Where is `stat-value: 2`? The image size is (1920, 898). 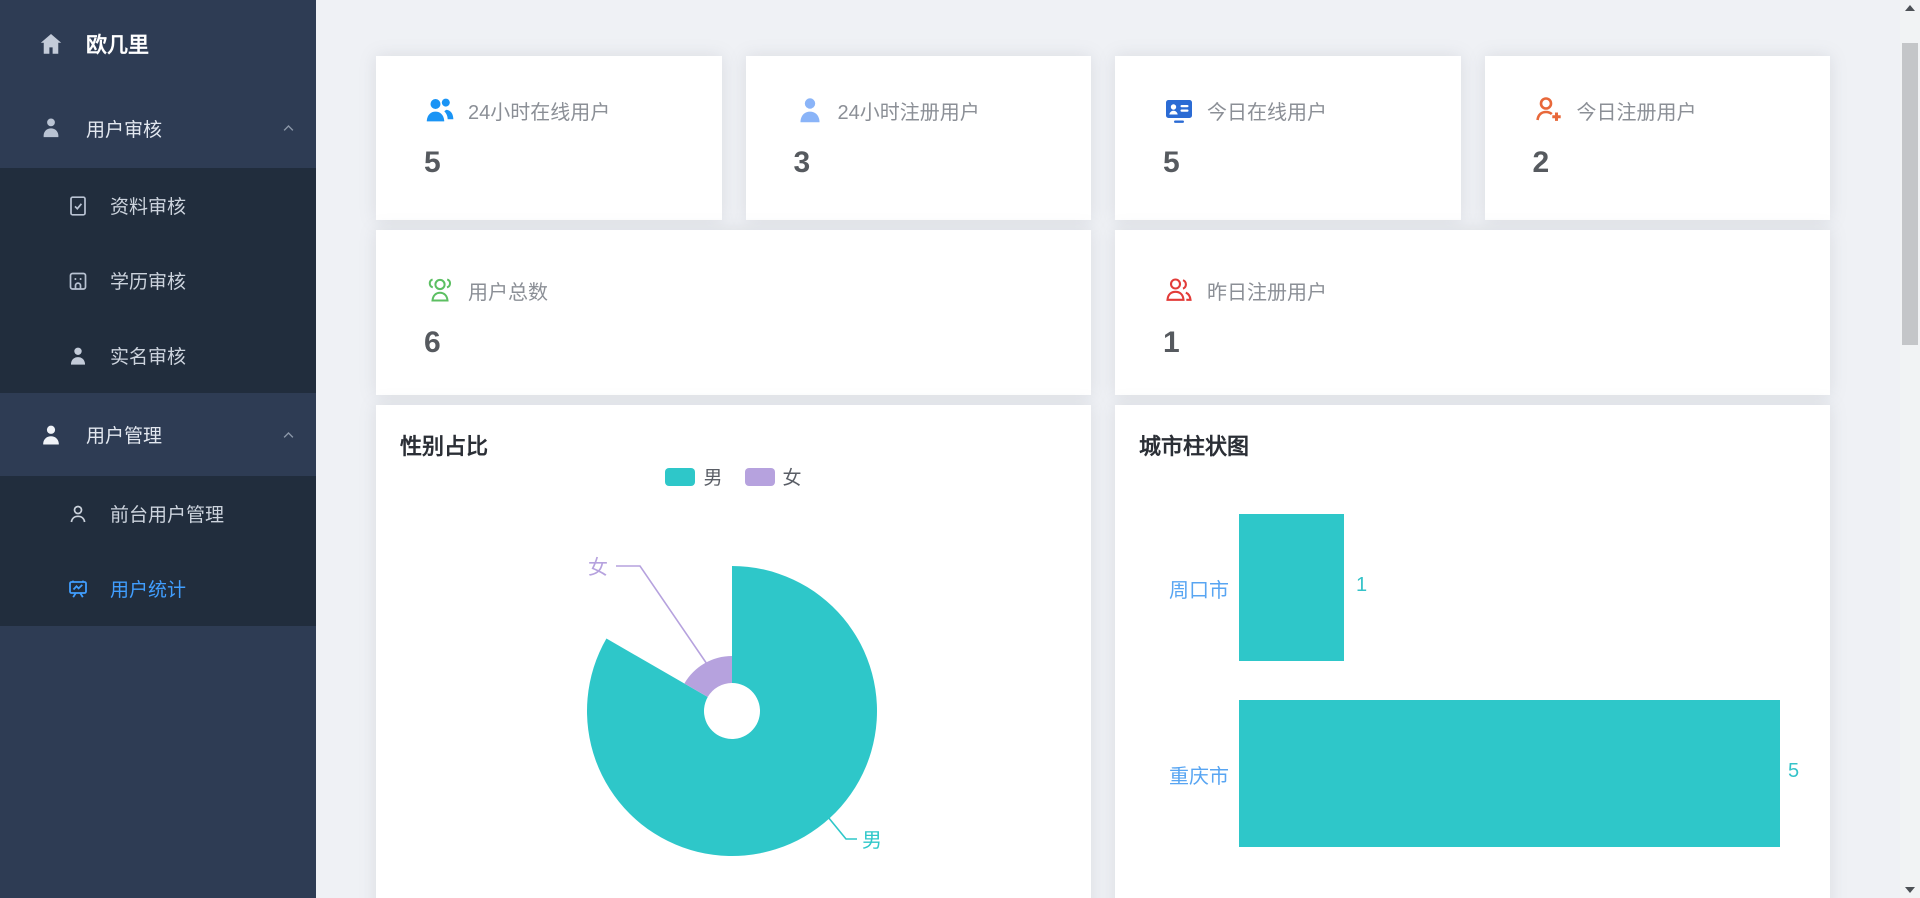 stat-value: 2 is located at coordinates (1541, 162).